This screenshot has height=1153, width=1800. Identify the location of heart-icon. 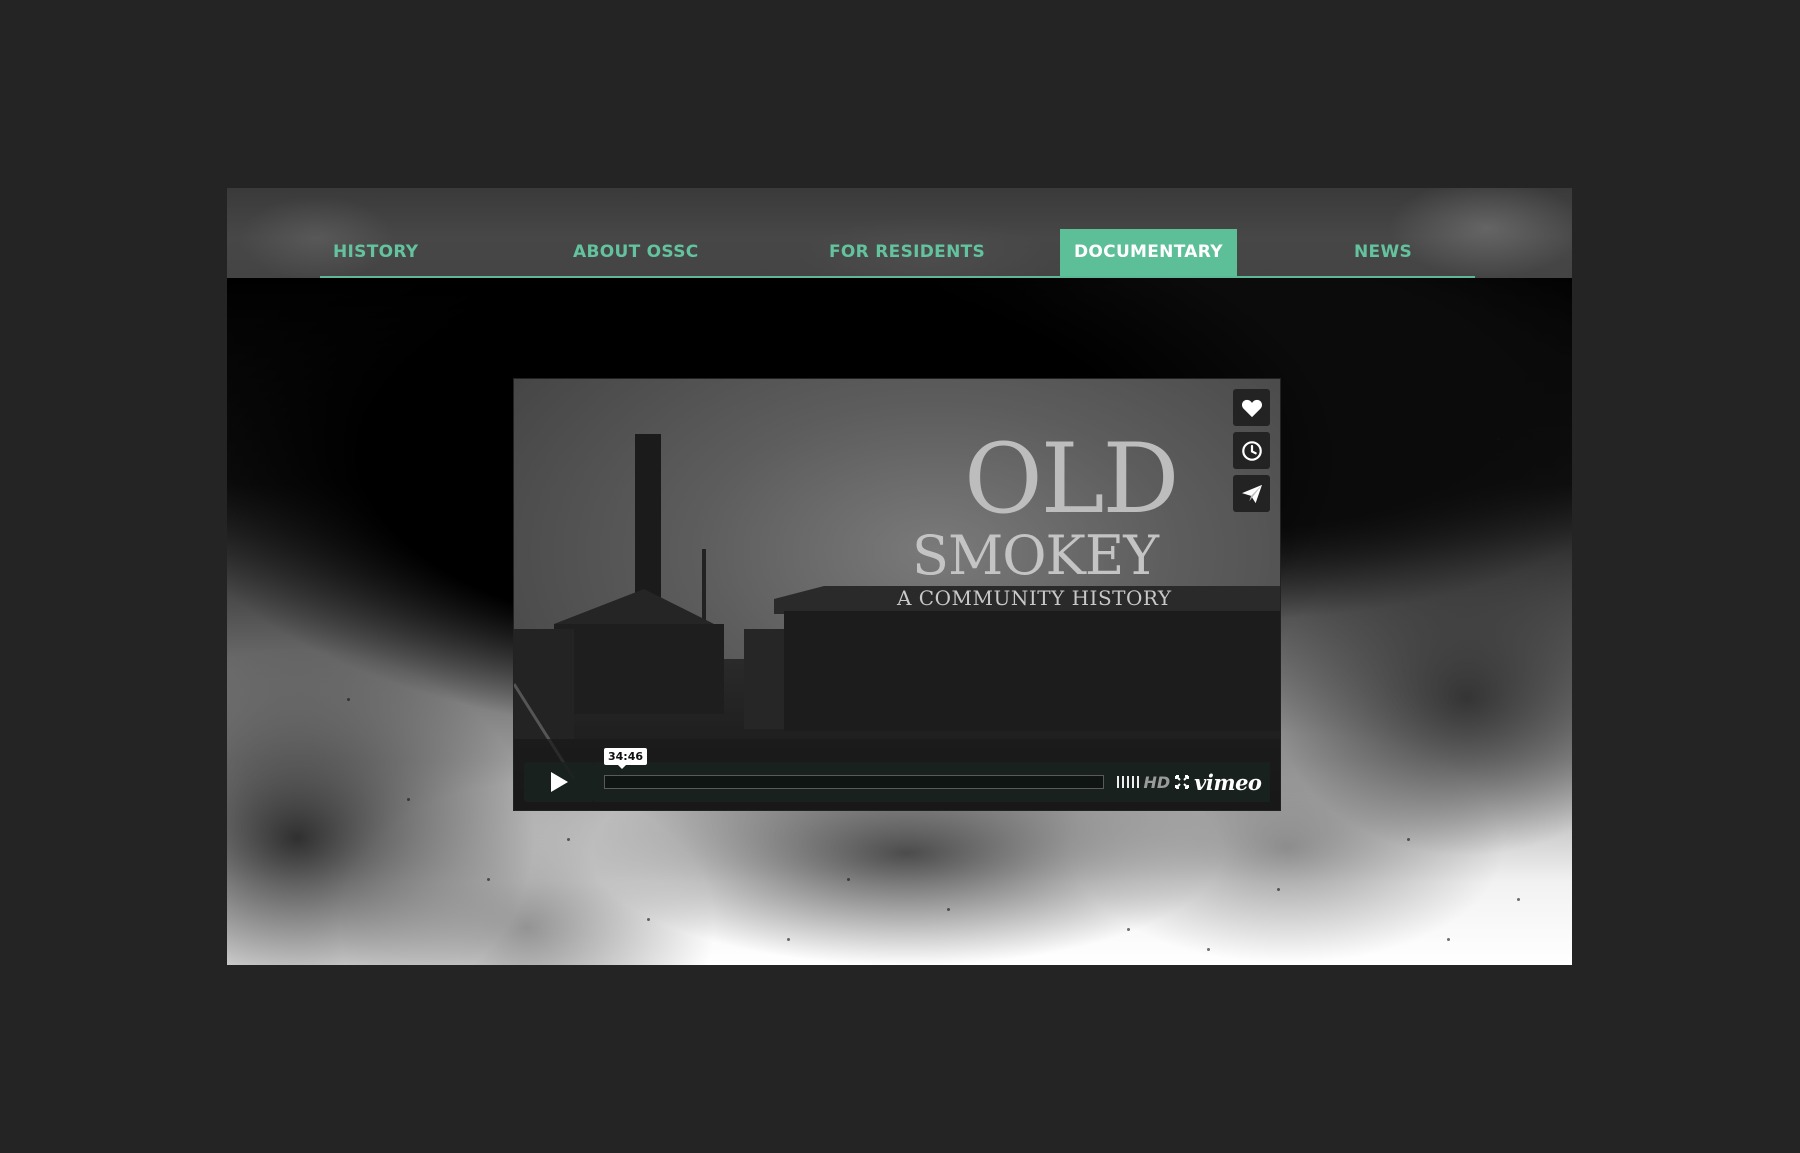
(1251, 408).